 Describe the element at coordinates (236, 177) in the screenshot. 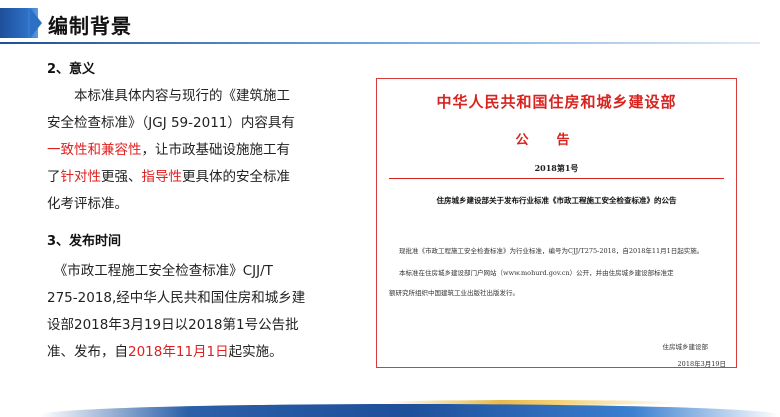

I see `body-text: 更具体的安全标准` at that location.